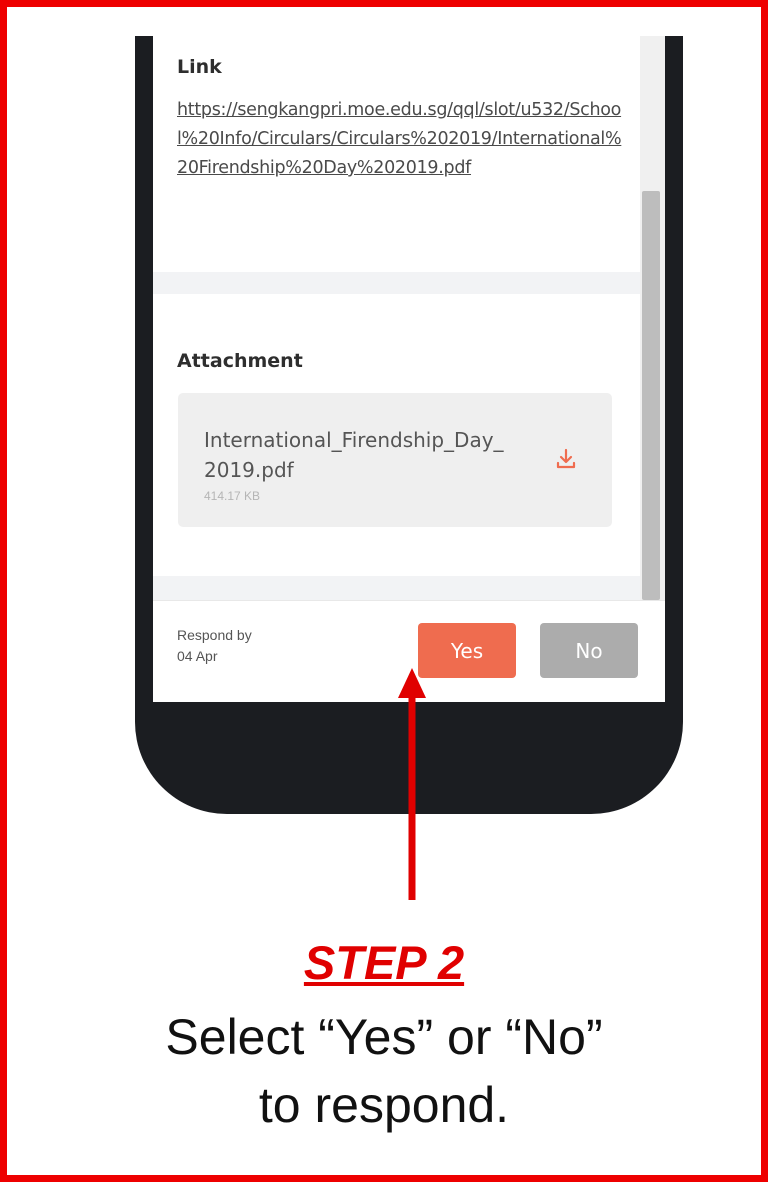  Describe the element at coordinates (354, 455) in the screenshot. I see `attachment-file-name: International_Firendship_Day_2019.pdf` at that location.